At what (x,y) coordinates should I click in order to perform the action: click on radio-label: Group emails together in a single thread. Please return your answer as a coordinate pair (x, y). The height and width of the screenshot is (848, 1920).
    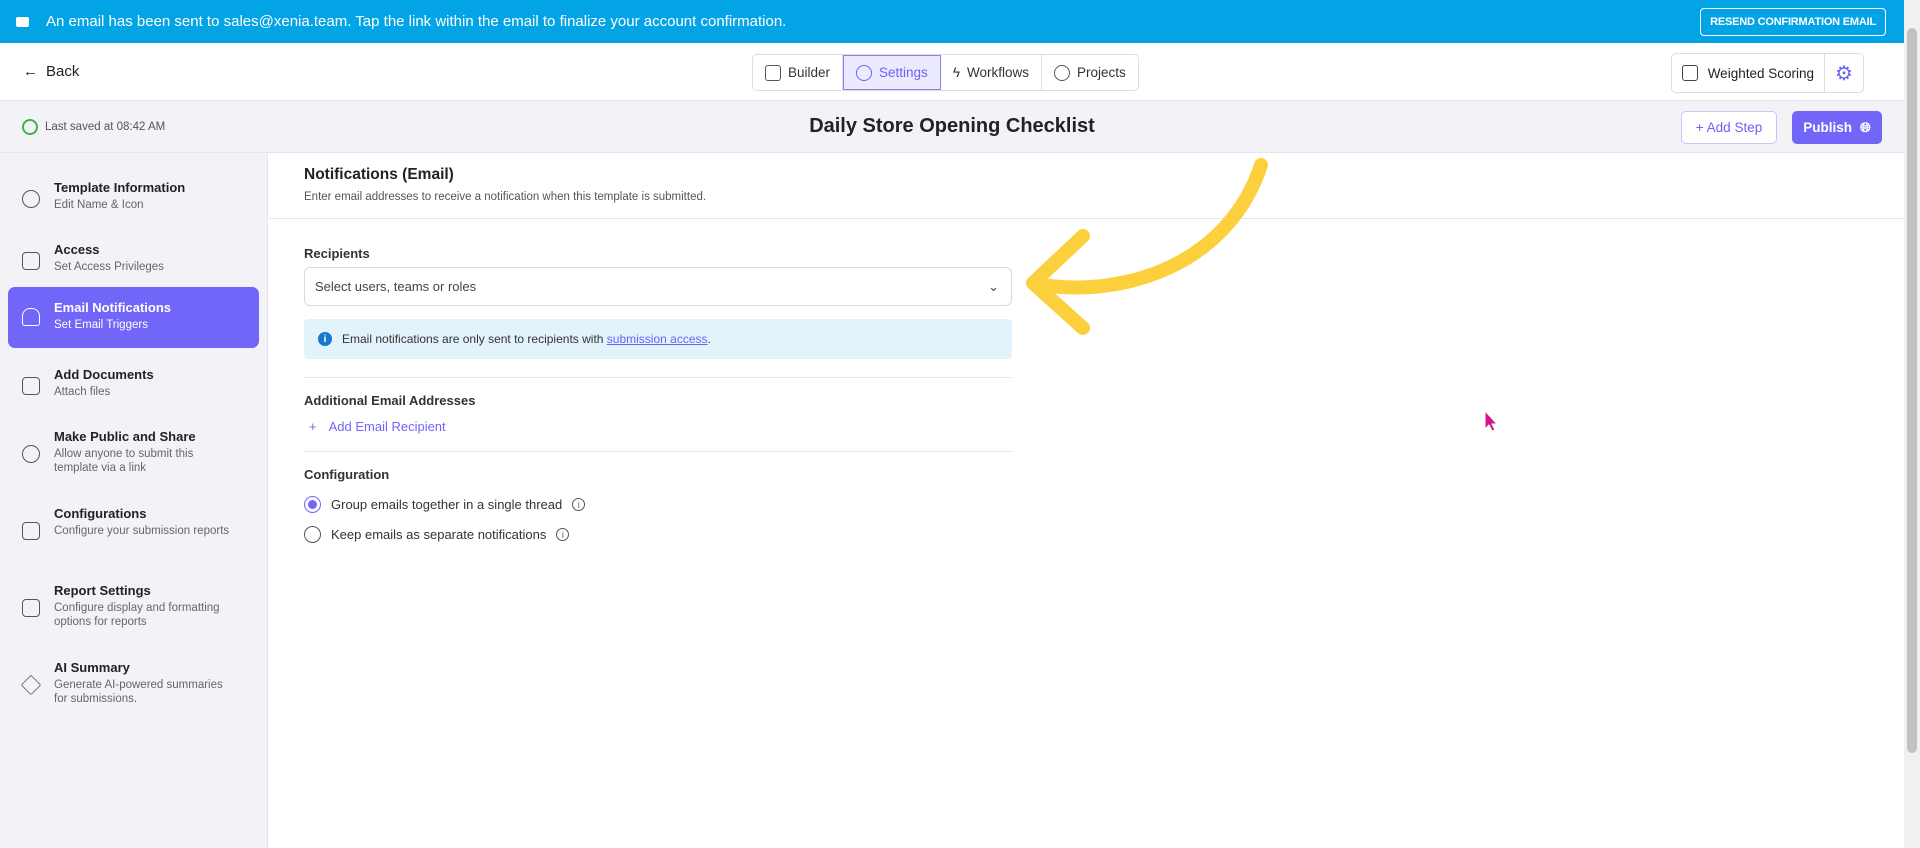
    Looking at the image, I should click on (447, 504).